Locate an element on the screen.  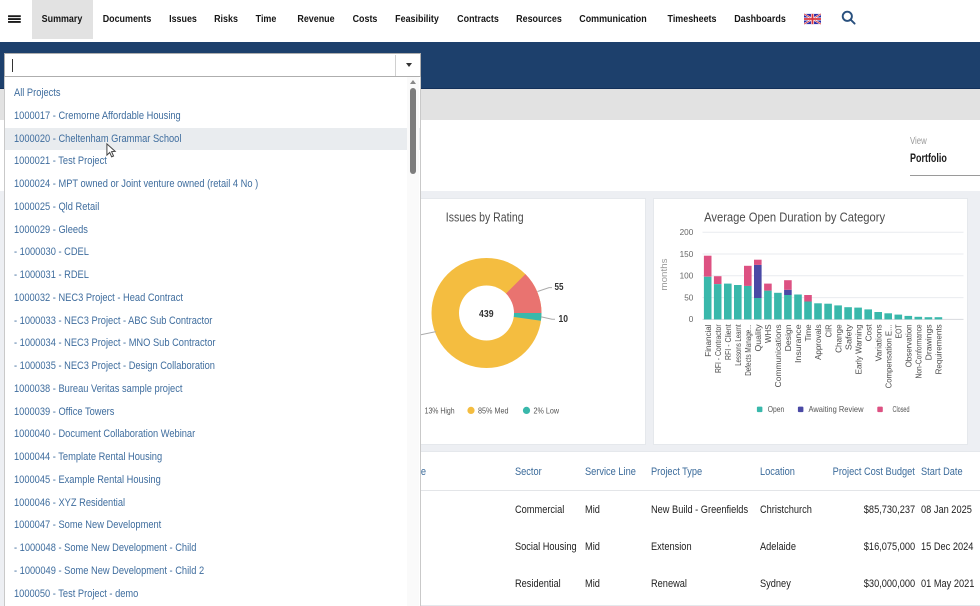
svg-text: Open is located at coordinates (776, 409).